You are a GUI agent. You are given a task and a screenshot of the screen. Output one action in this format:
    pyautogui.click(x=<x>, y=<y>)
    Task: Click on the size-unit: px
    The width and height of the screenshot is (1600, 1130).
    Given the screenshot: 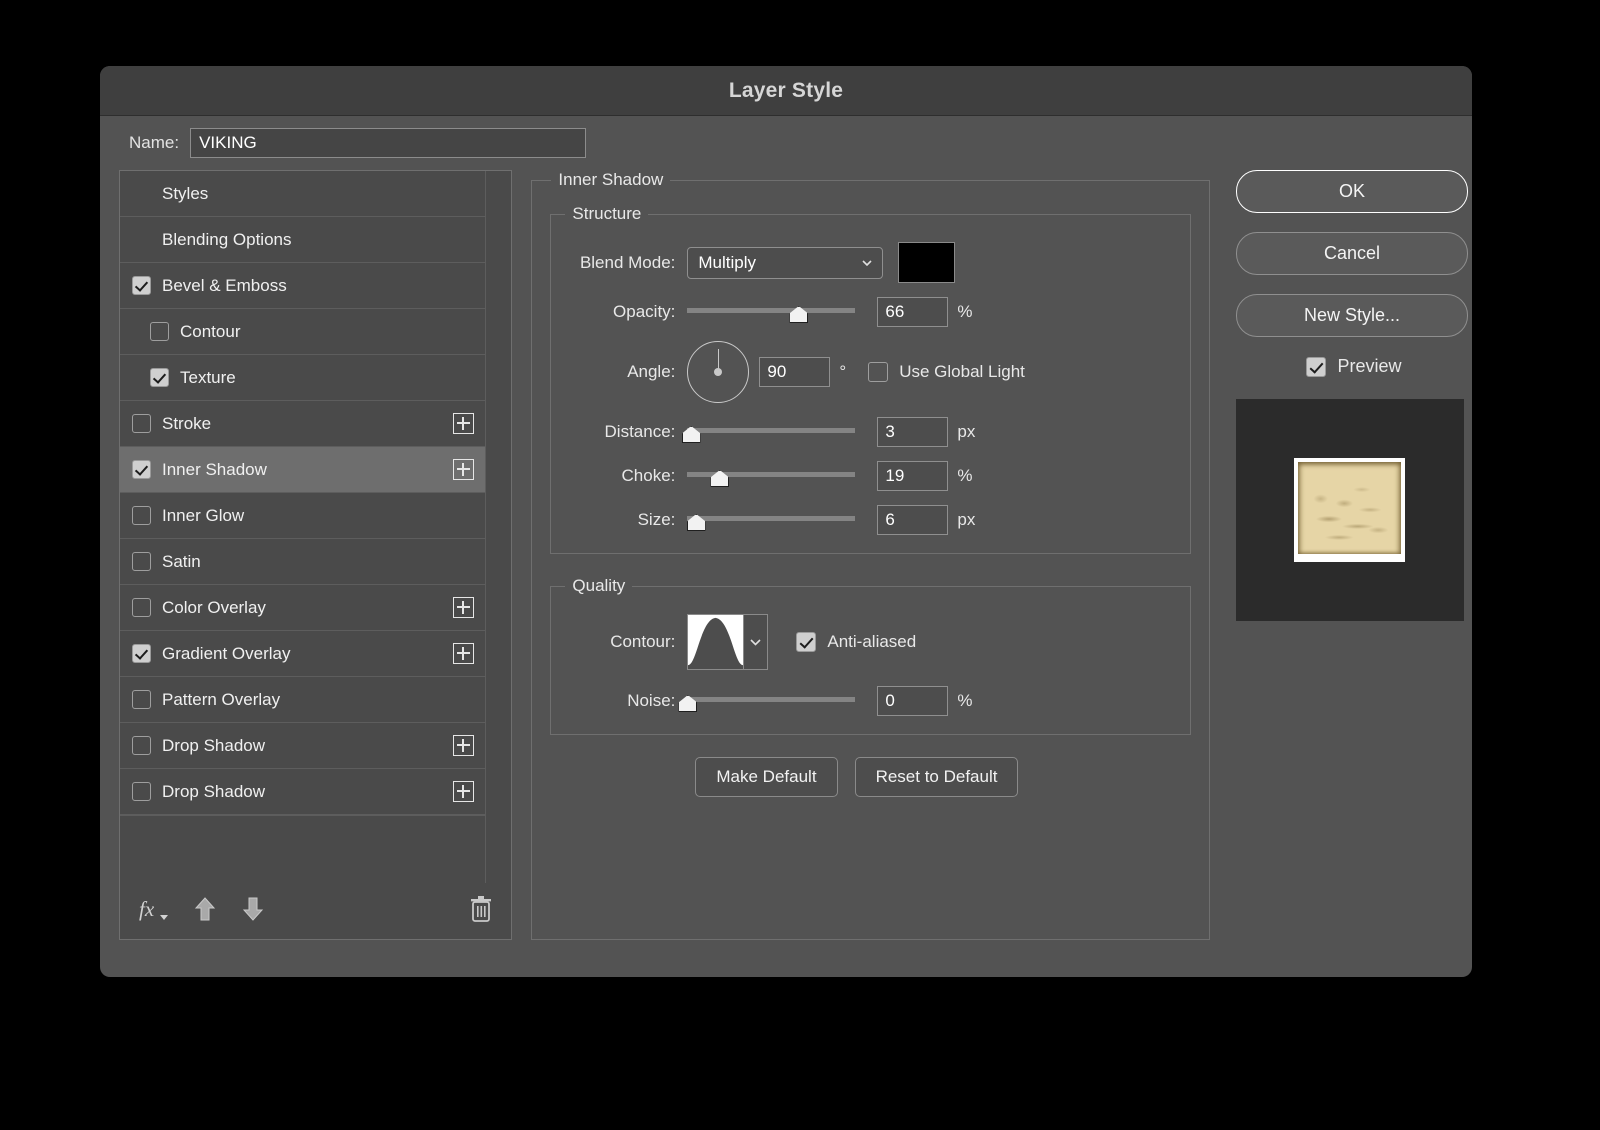 What is the action you would take?
    pyautogui.click(x=966, y=519)
    